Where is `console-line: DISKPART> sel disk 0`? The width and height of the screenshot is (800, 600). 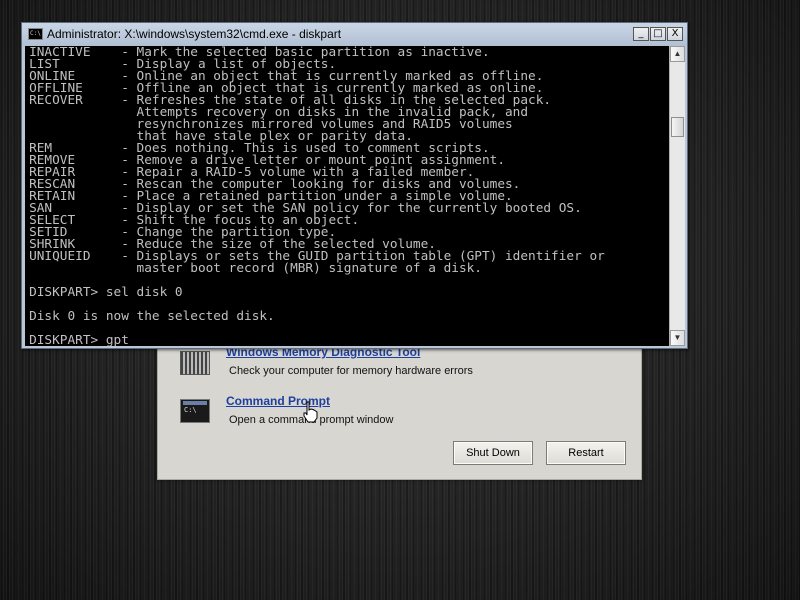 console-line: DISKPART> sel disk 0 is located at coordinates (106, 291).